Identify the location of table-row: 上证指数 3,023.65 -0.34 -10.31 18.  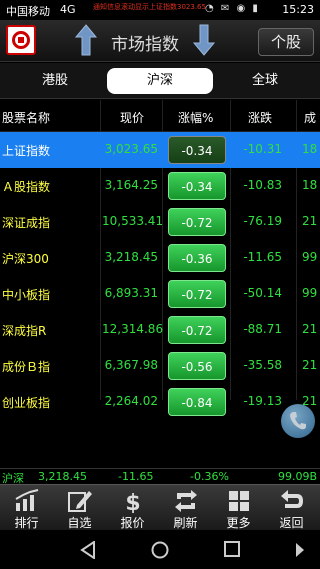
(160, 150).